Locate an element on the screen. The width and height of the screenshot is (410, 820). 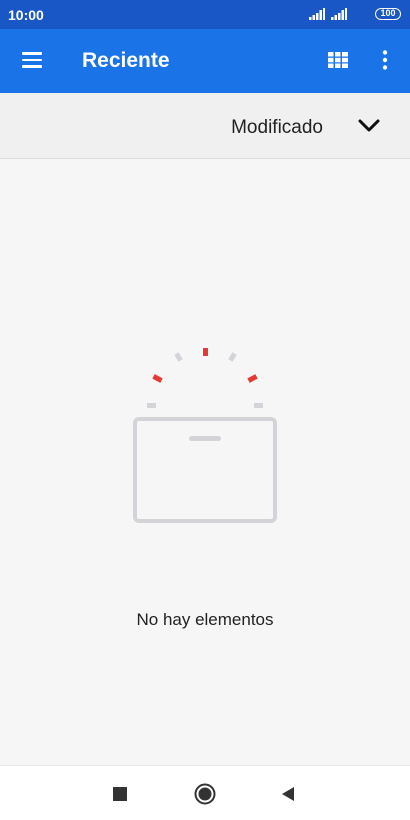
circle-icon is located at coordinates (205, 794).